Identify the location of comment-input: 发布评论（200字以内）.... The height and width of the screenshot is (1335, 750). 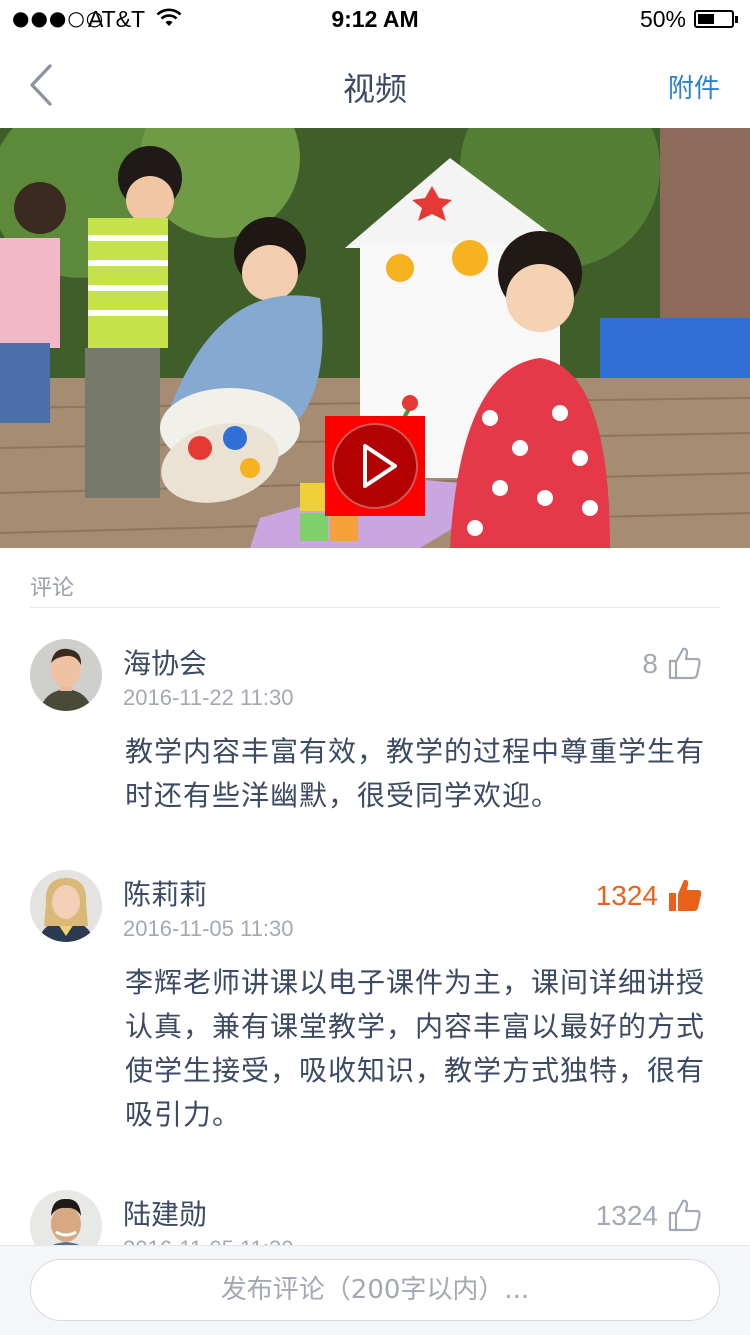
(375, 1290).